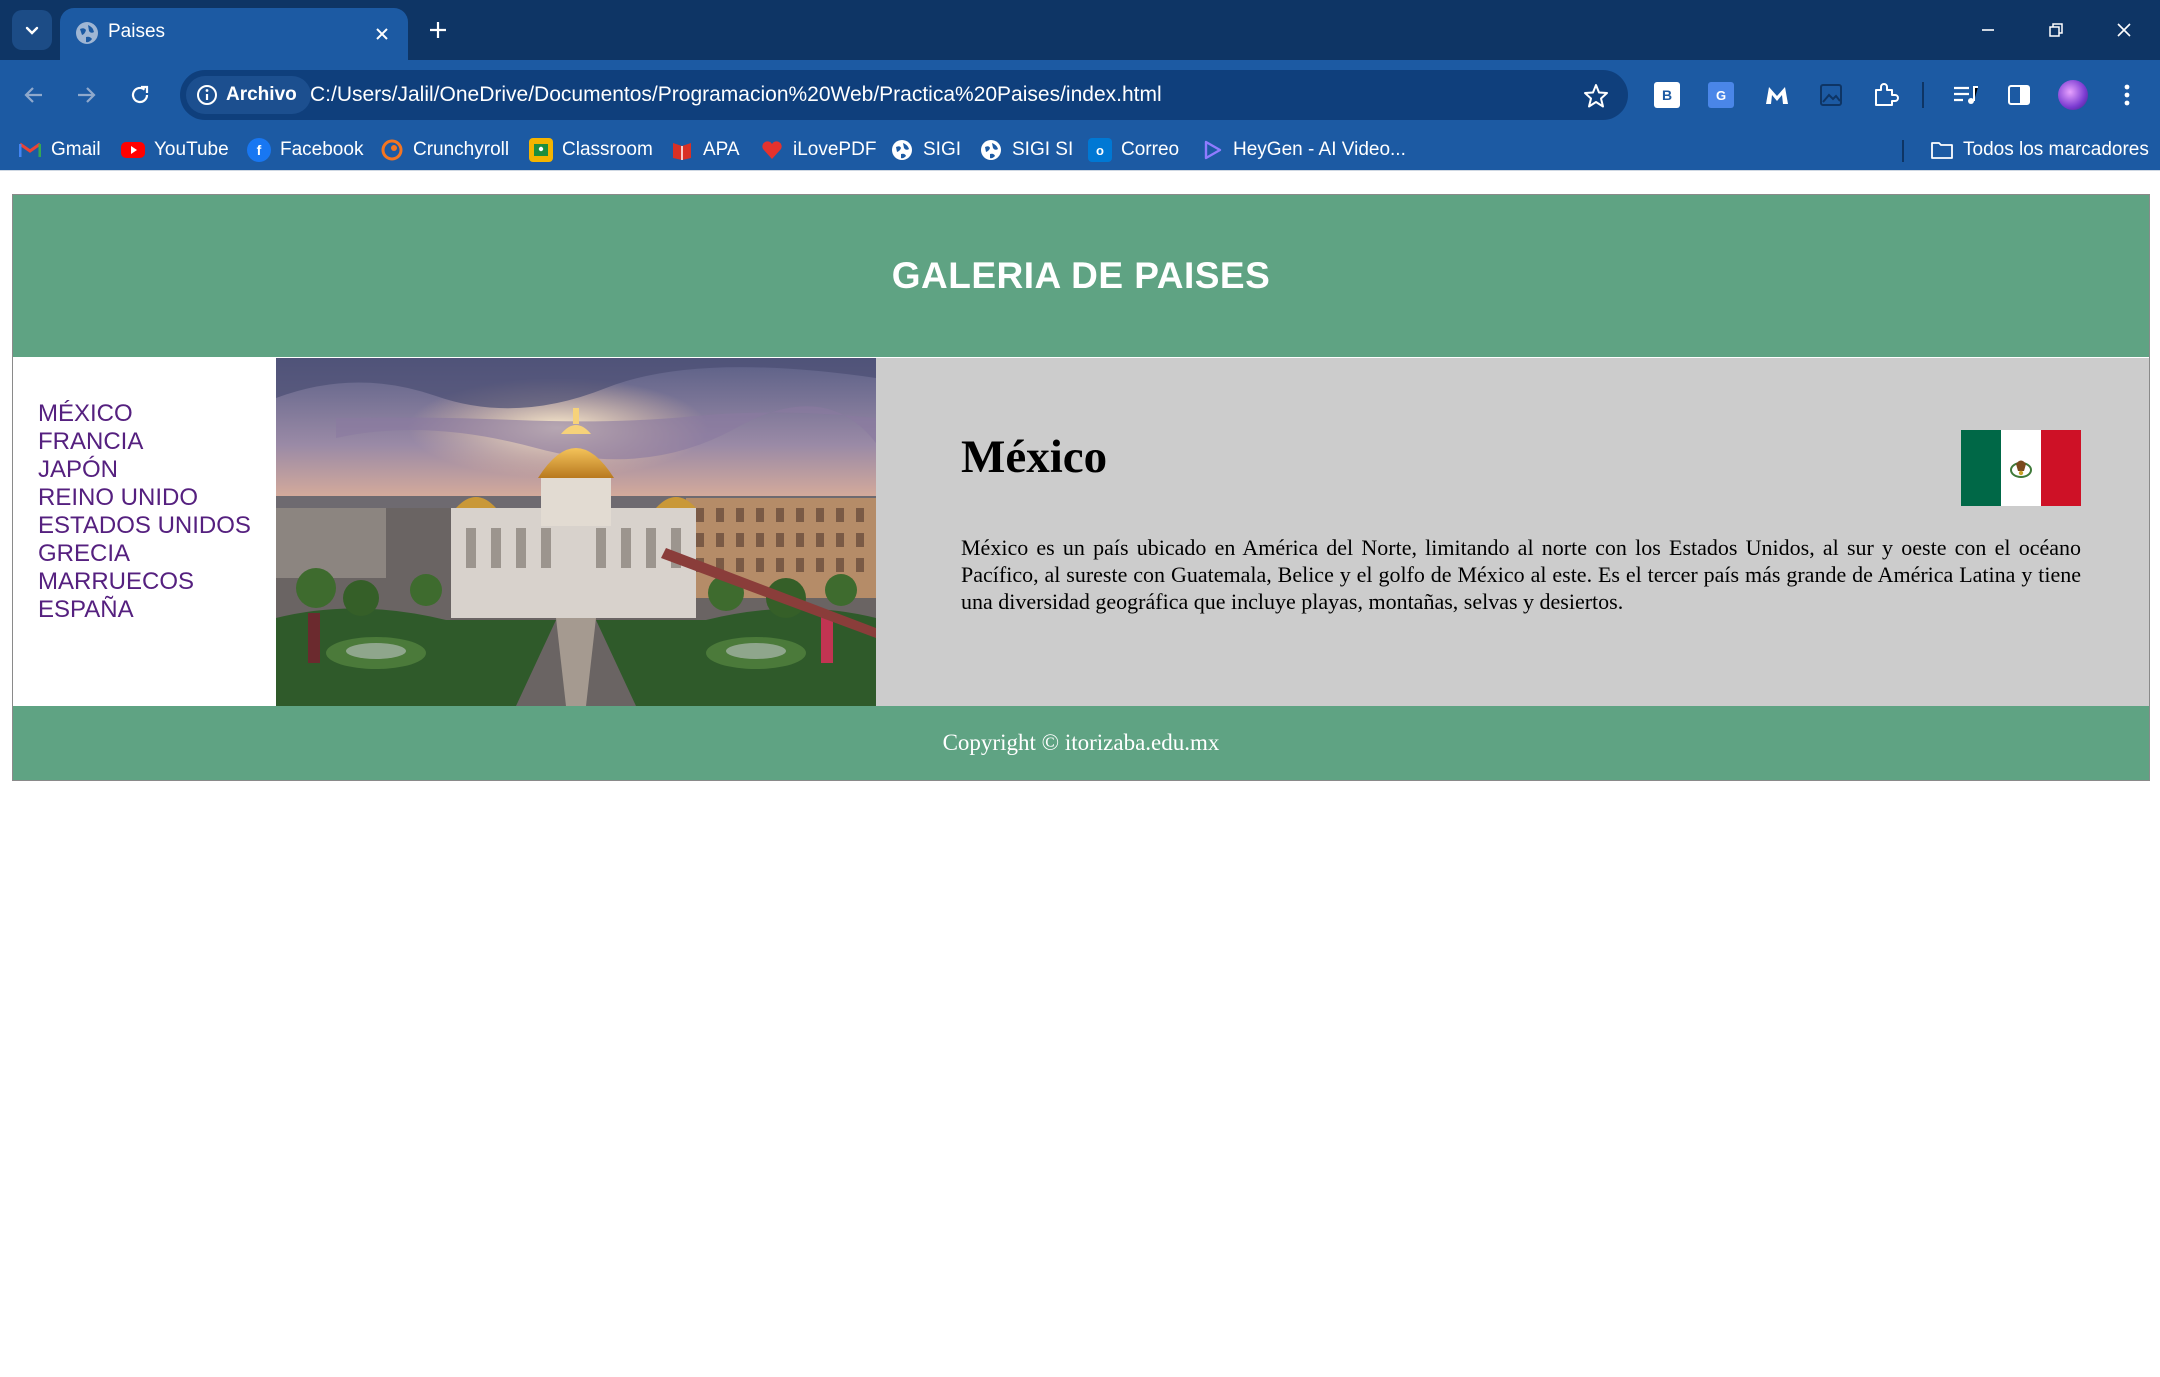 This screenshot has height=1377, width=2160. I want to click on media-control-icon, so click(1965, 95).